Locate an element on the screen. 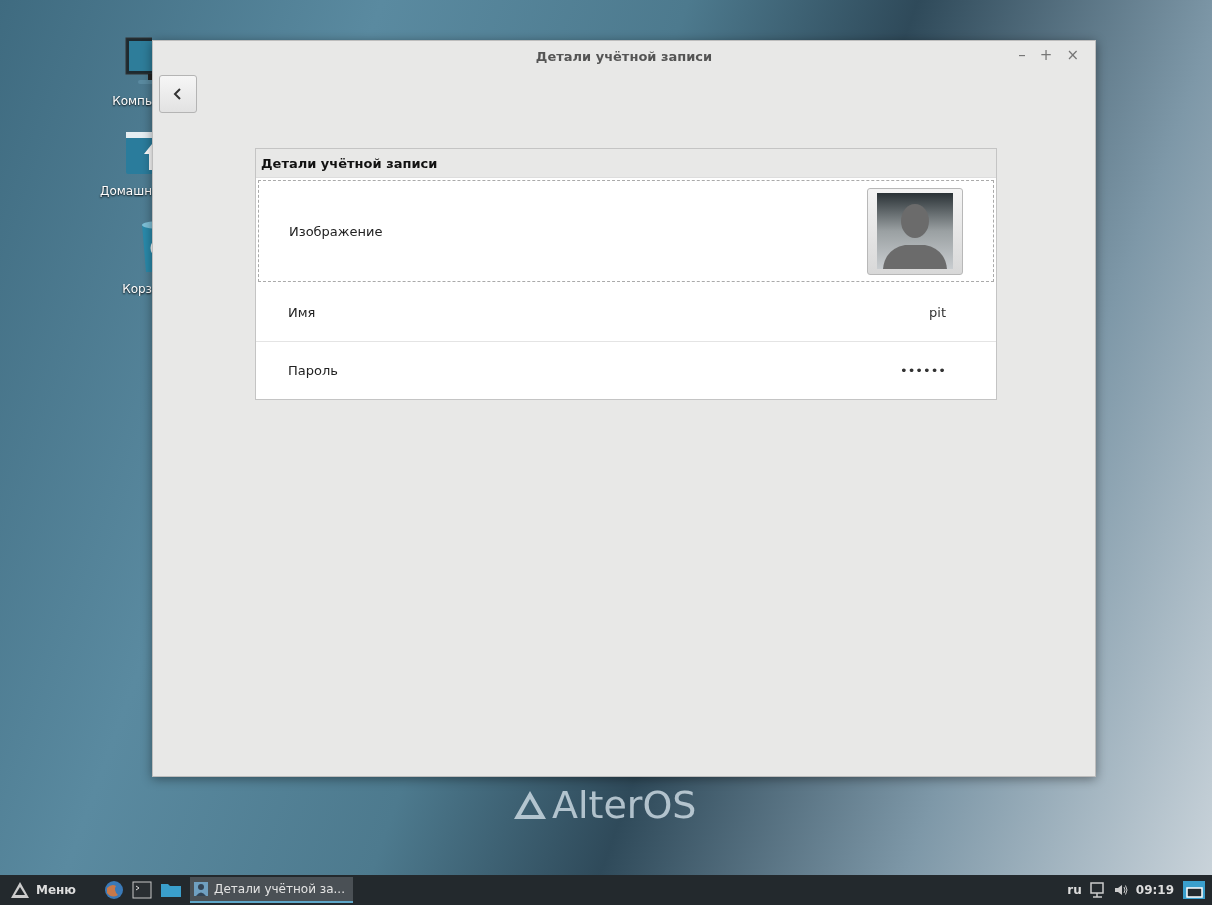  row-value: •••••• is located at coordinates (923, 370).